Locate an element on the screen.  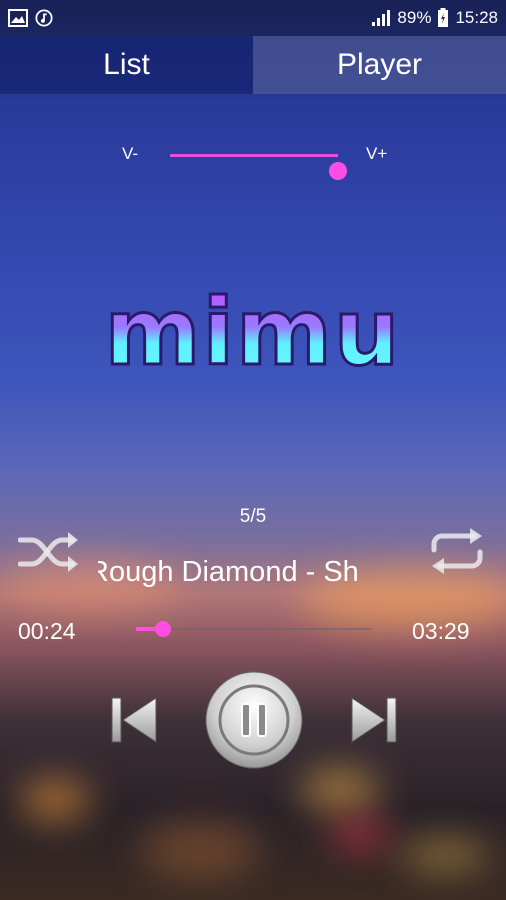
volume-slider is located at coordinates (258, 167).